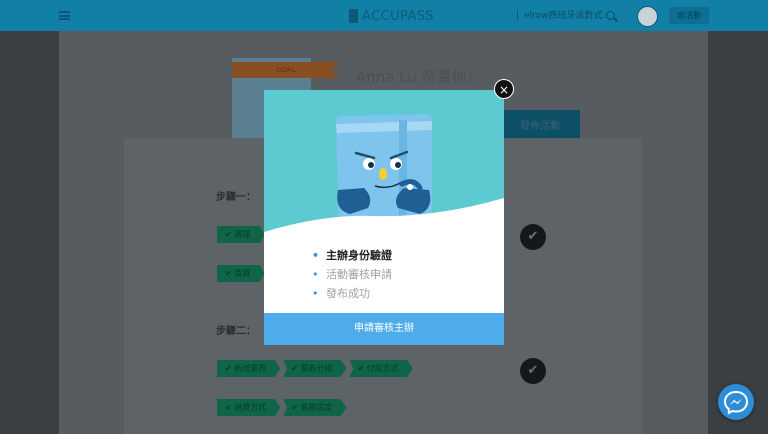 The height and width of the screenshot is (434, 768). Describe the element at coordinates (353, 16) in the screenshot. I see `logo-mark-icon` at that location.